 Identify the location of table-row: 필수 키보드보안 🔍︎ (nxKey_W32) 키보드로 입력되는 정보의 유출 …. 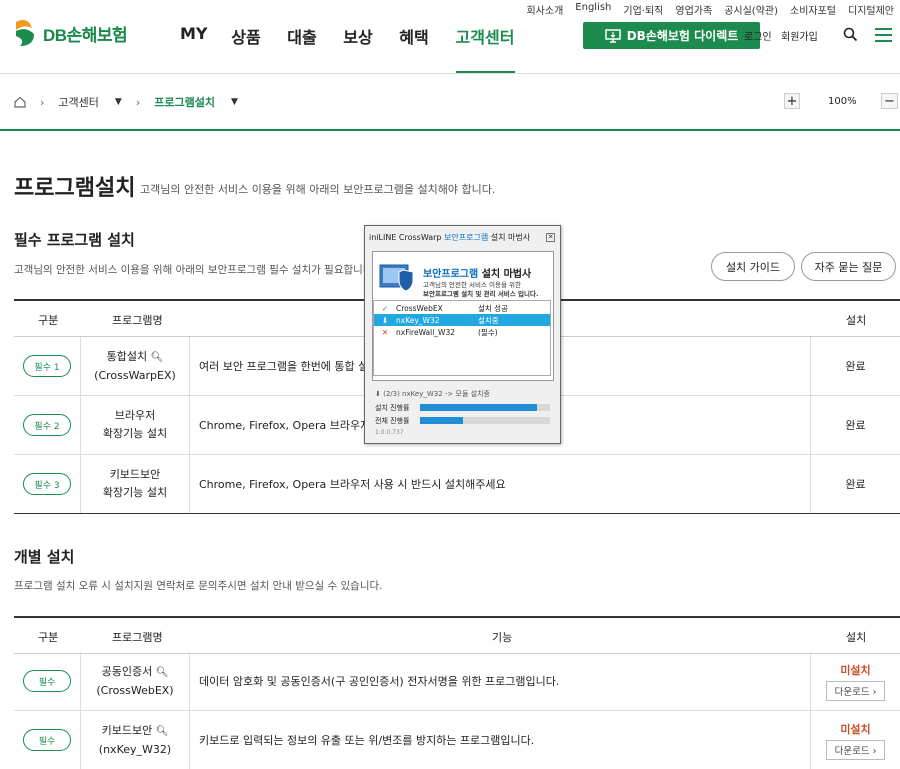
(457, 740).